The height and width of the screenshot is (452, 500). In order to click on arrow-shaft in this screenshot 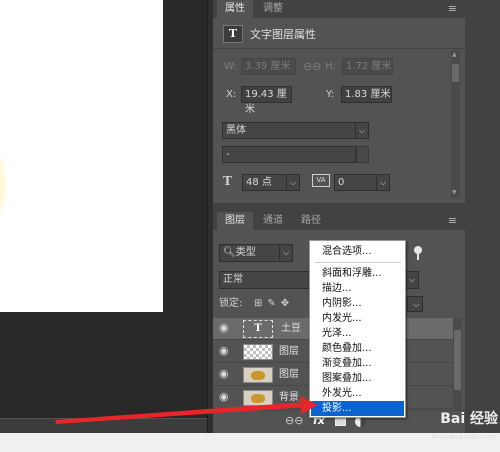, I will do `click(181, 413)`.